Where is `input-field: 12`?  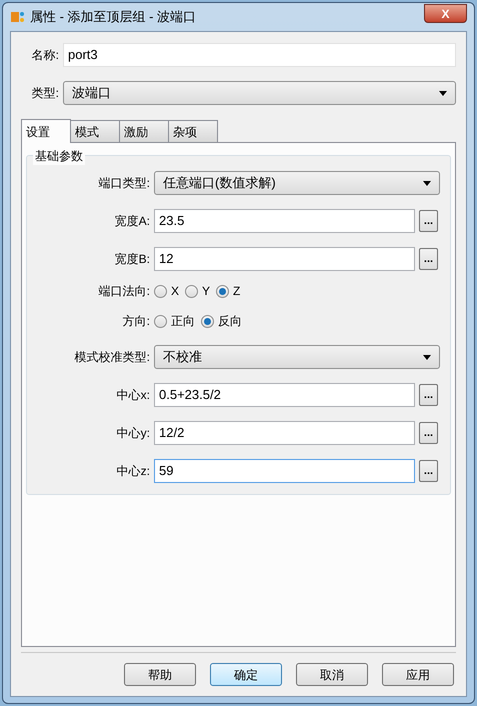
input-field: 12 is located at coordinates (284, 259).